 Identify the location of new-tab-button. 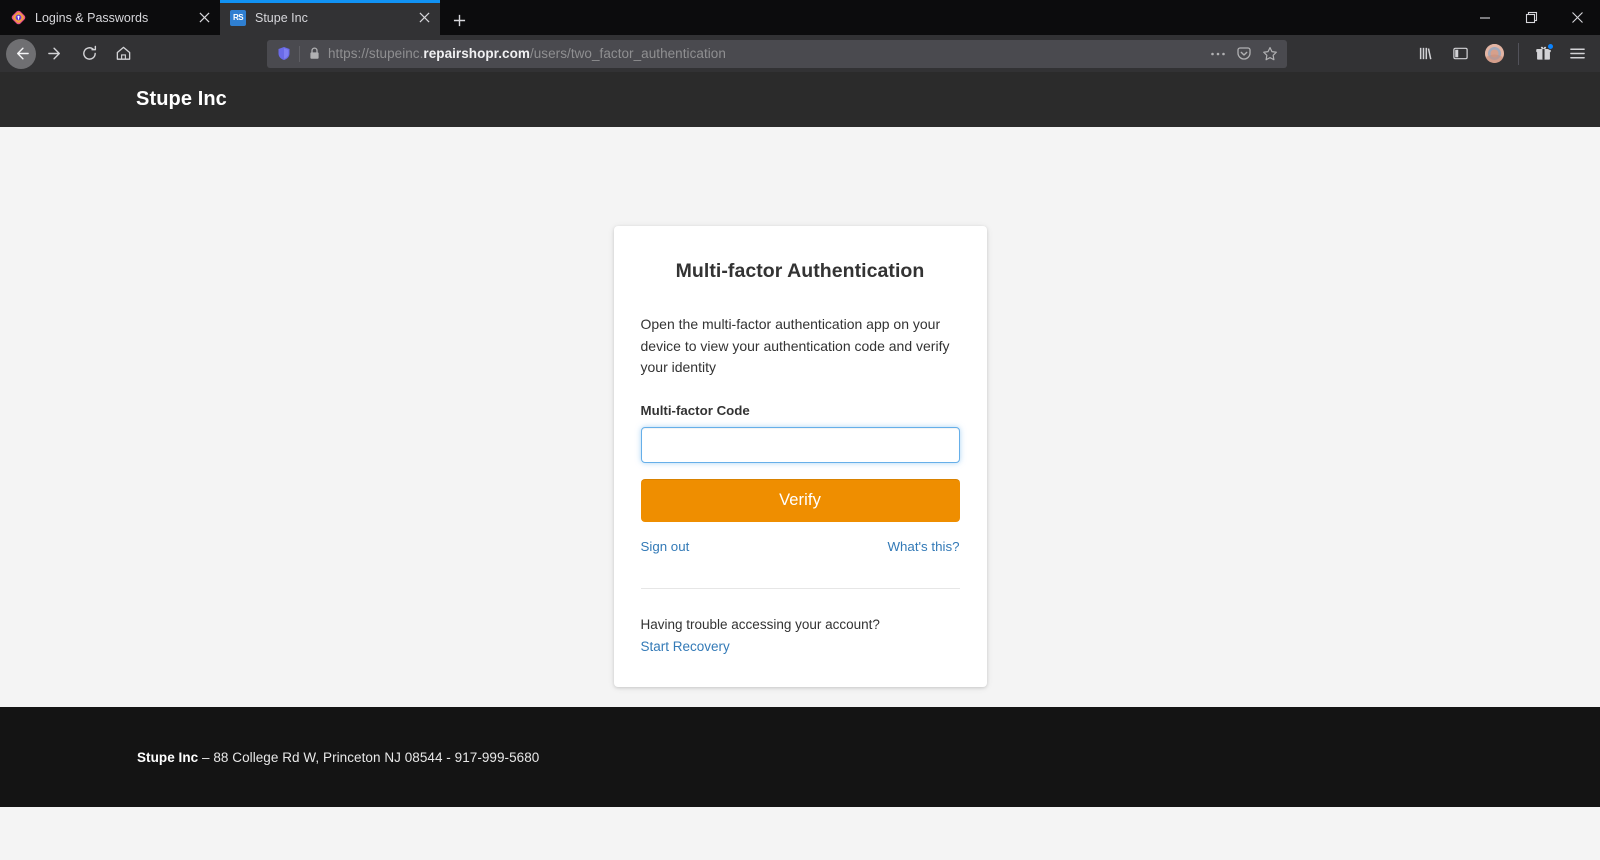
(459, 20).